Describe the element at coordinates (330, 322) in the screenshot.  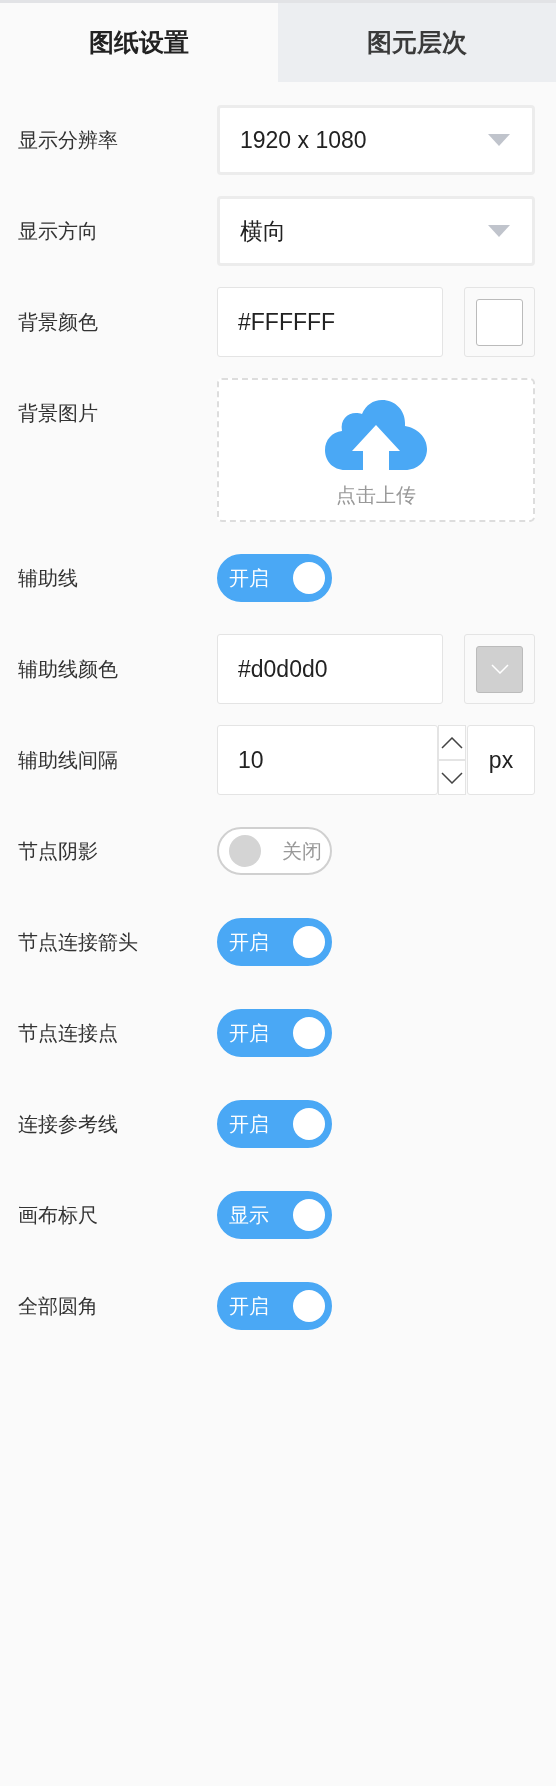
I see `color-input: #FFFFFF` at that location.